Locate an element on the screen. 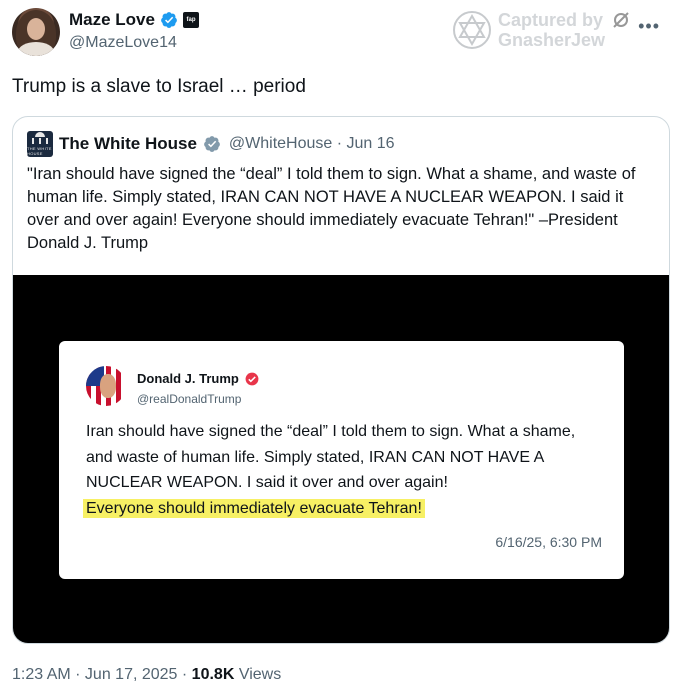 The height and width of the screenshot is (696, 680). author-display-name: Maze Love is located at coordinates (112, 20).